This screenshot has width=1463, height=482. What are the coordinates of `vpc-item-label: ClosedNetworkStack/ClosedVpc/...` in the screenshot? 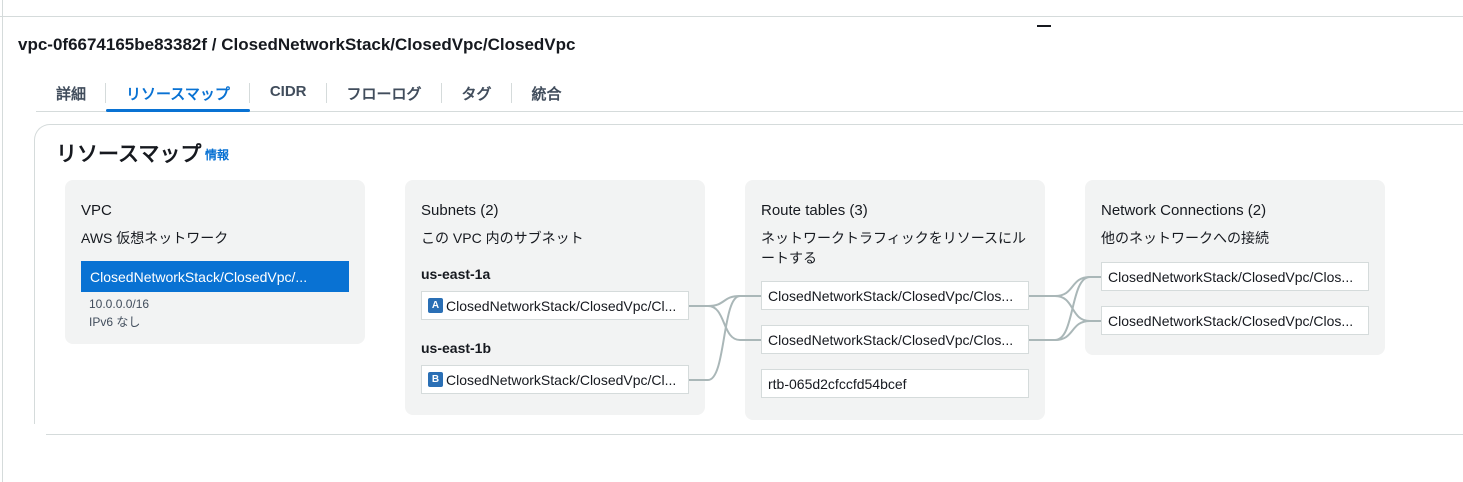 It's located at (199, 276).